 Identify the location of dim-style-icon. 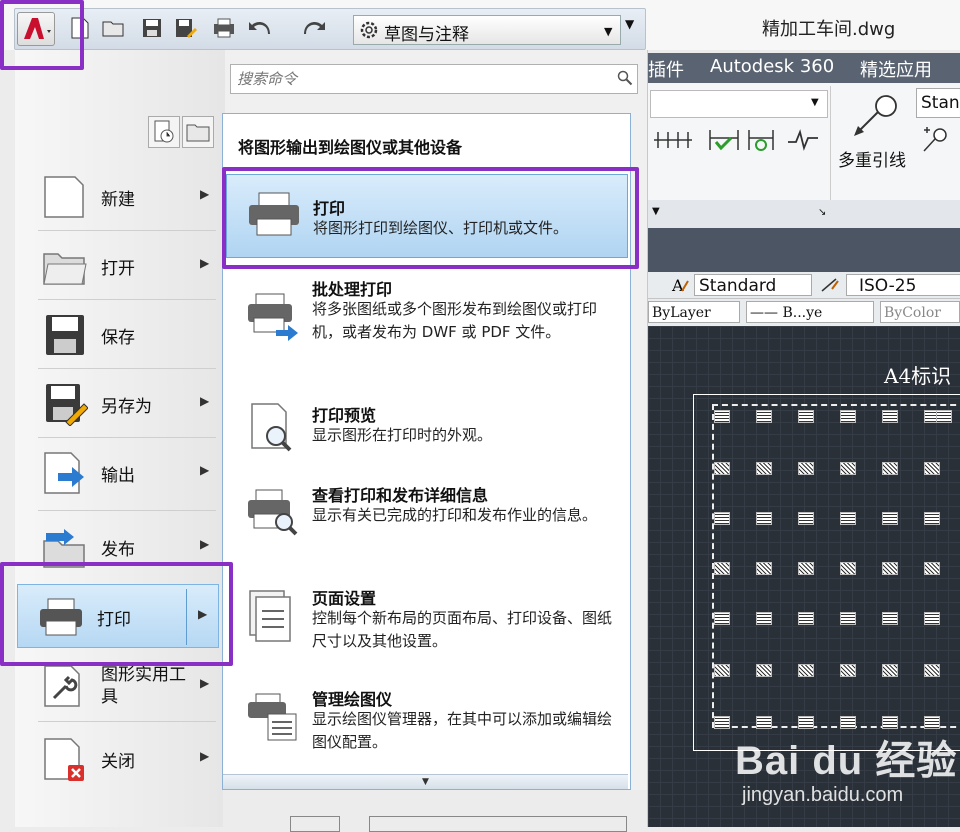
(830, 285).